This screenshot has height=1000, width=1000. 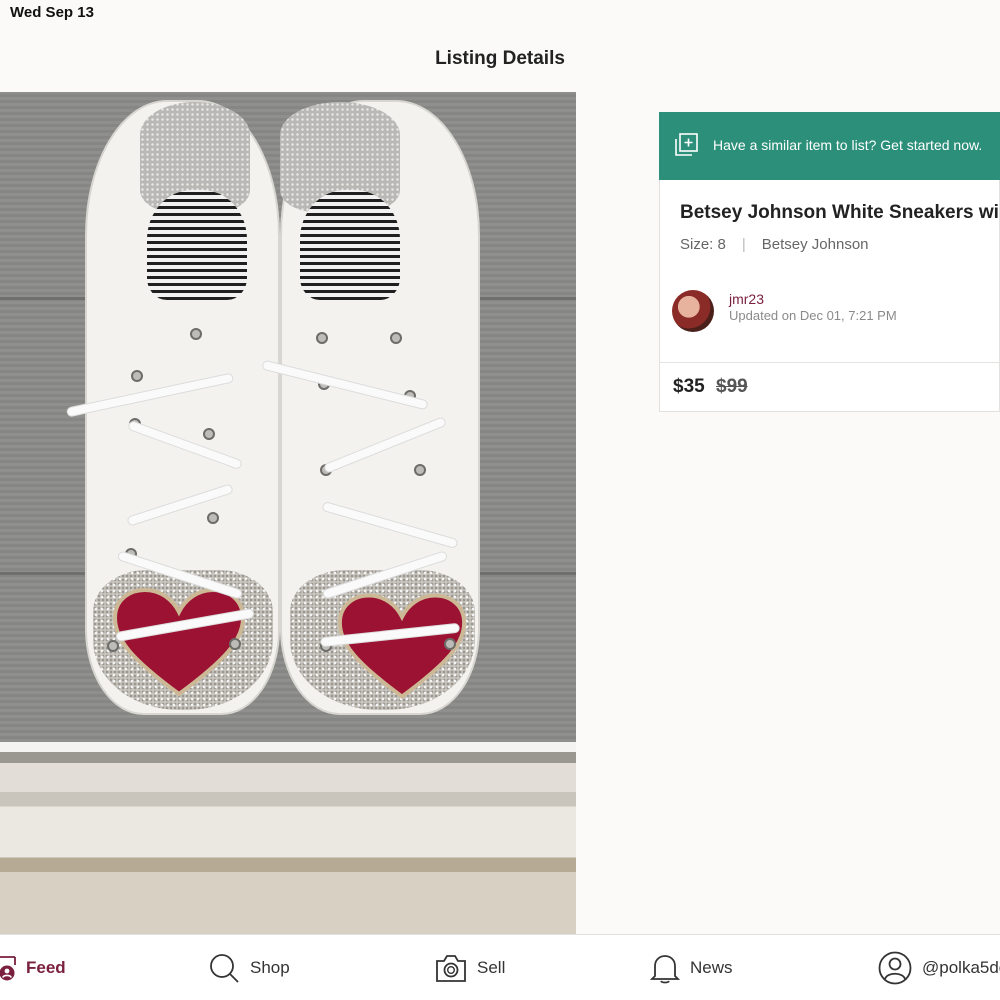 What do you see at coordinates (179, 642) in the screenshot?
I see `heart-patch-left` at bounding box center [179, 642].